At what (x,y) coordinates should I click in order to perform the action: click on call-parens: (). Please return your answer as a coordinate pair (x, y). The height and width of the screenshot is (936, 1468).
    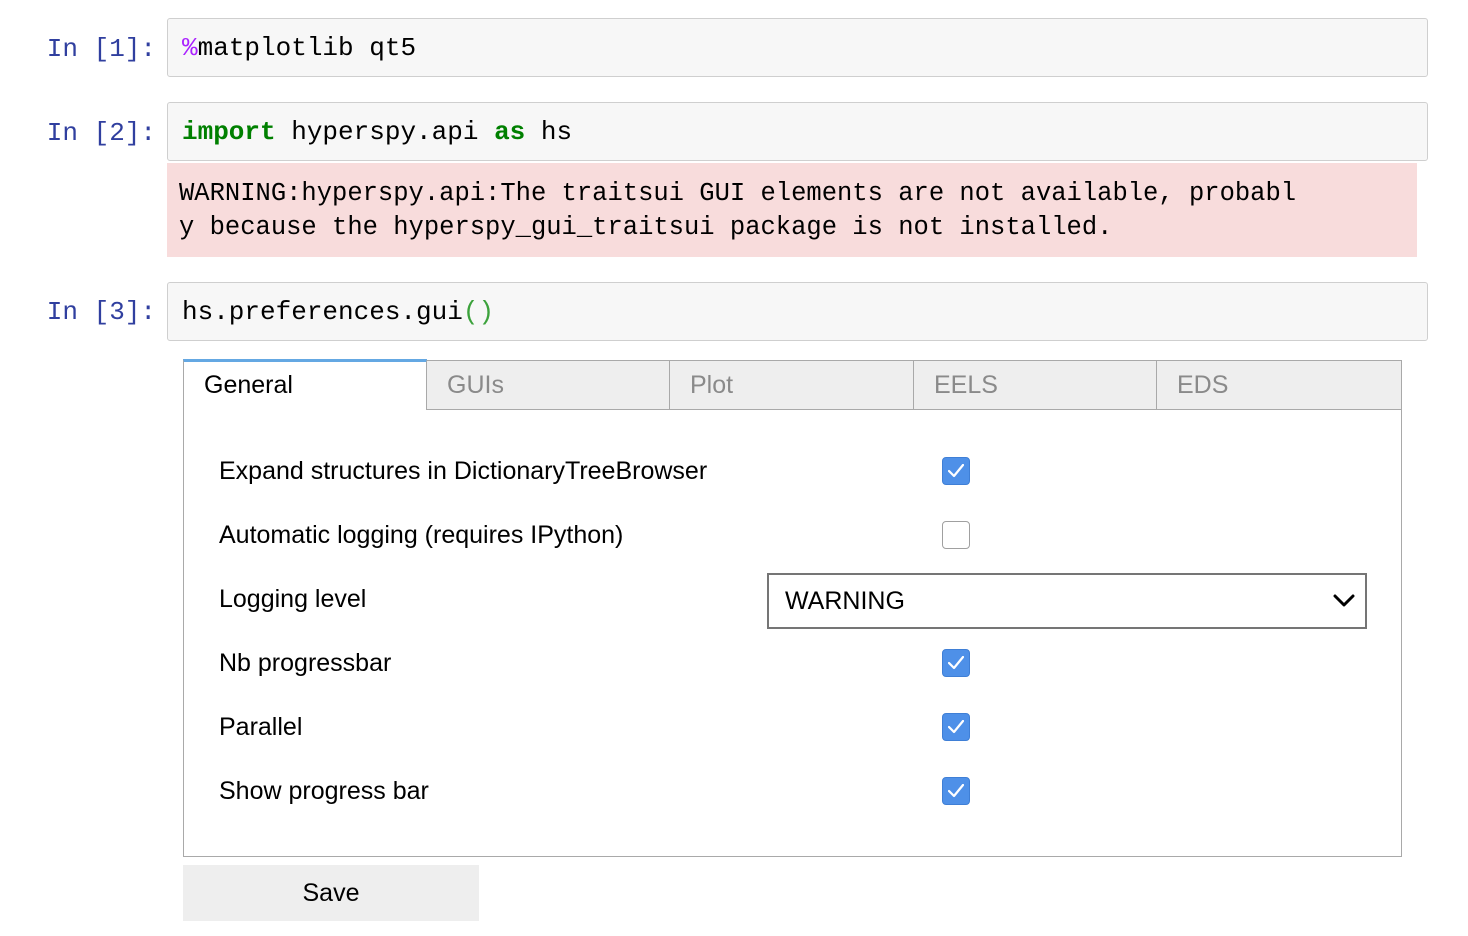
    Looking at the image, I should click on (478, 312).